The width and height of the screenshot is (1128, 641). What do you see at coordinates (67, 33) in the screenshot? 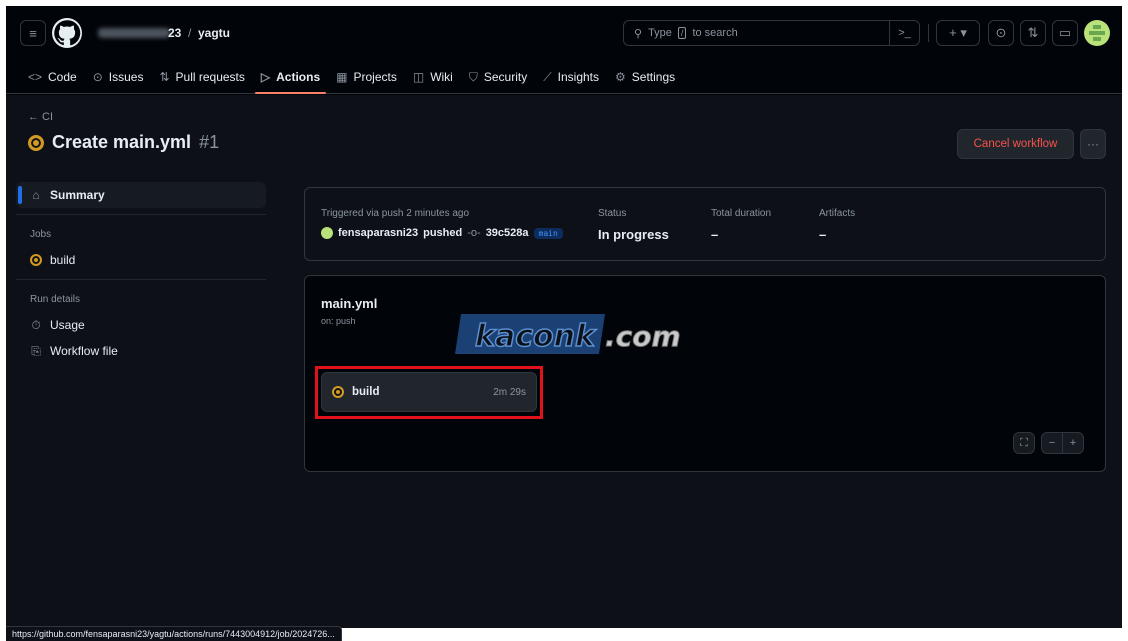
I see `github-logo-icon` at bounding box center [67, 33].